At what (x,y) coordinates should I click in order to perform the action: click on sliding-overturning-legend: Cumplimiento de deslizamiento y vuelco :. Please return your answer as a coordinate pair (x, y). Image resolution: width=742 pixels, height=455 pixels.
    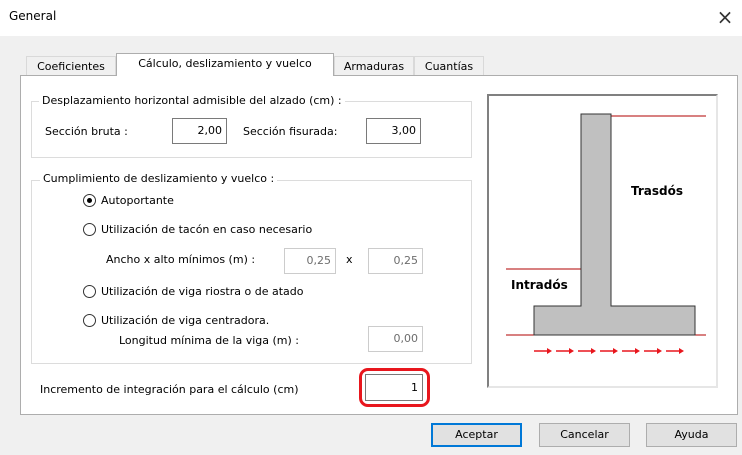
    Looking at the image, I should click on (159, 178).